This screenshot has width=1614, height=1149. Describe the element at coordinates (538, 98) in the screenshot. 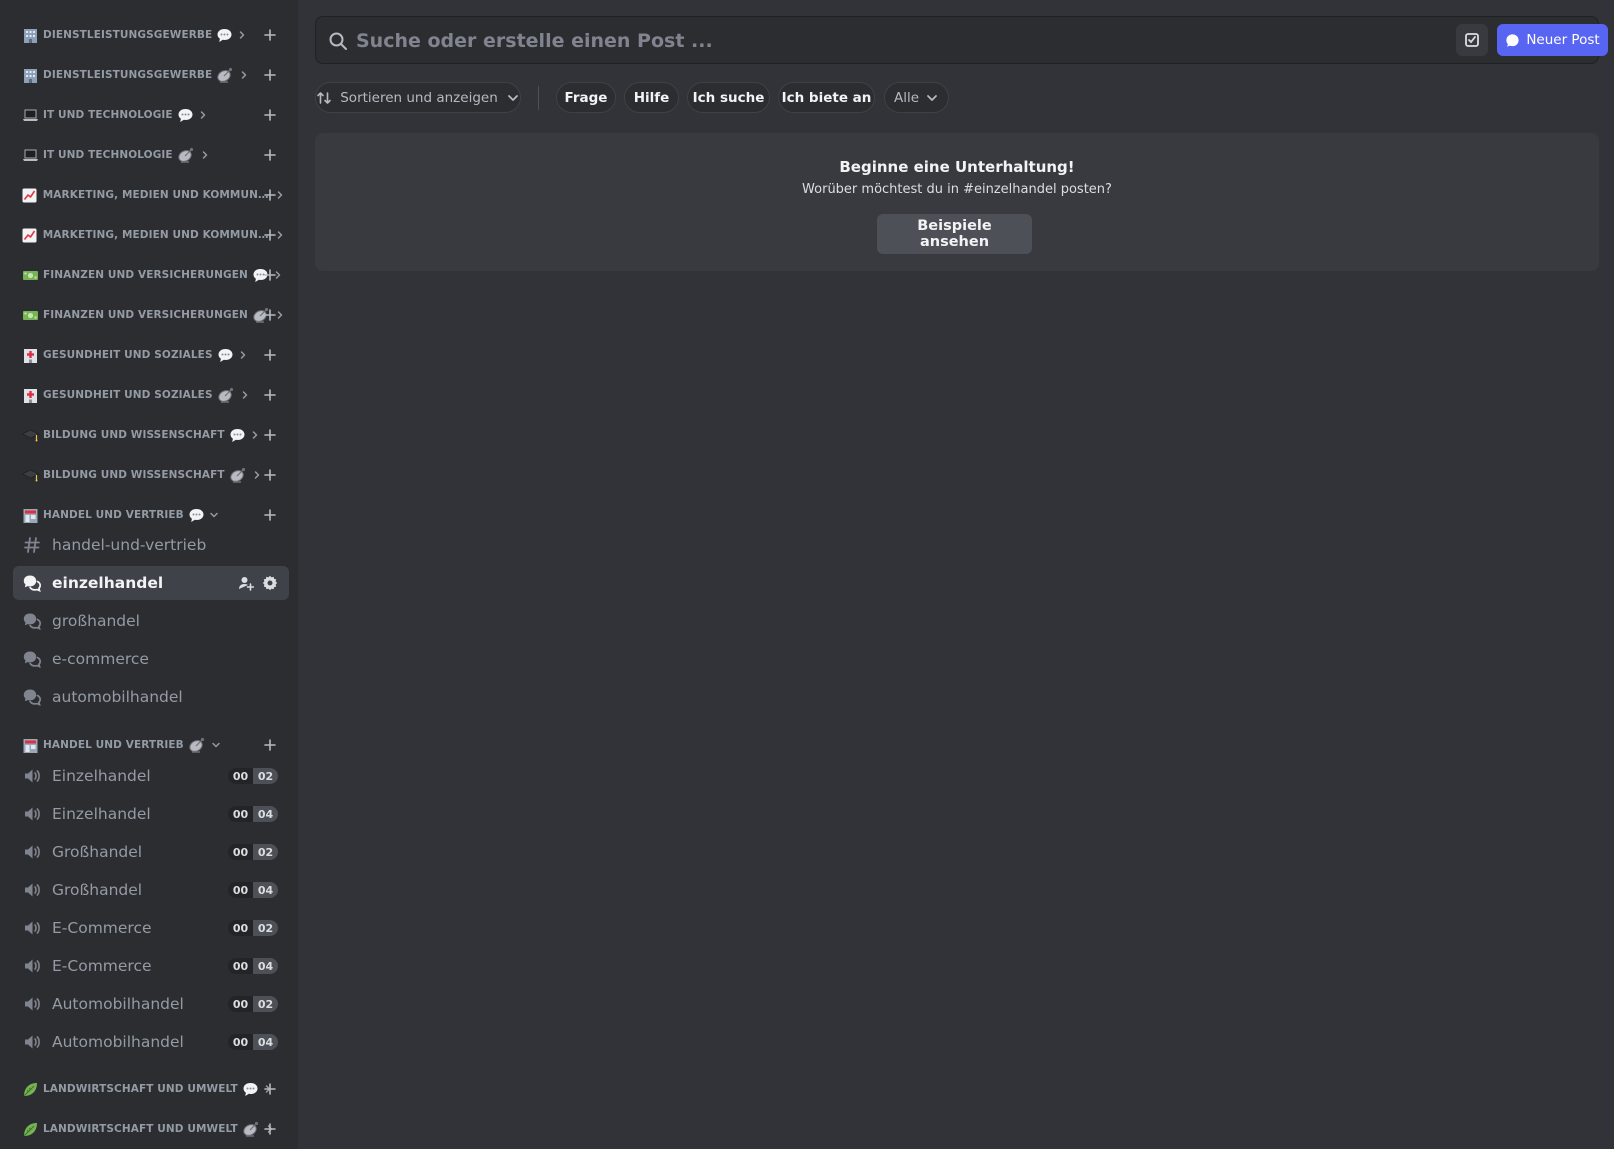

I see `filter-divider` at that location.